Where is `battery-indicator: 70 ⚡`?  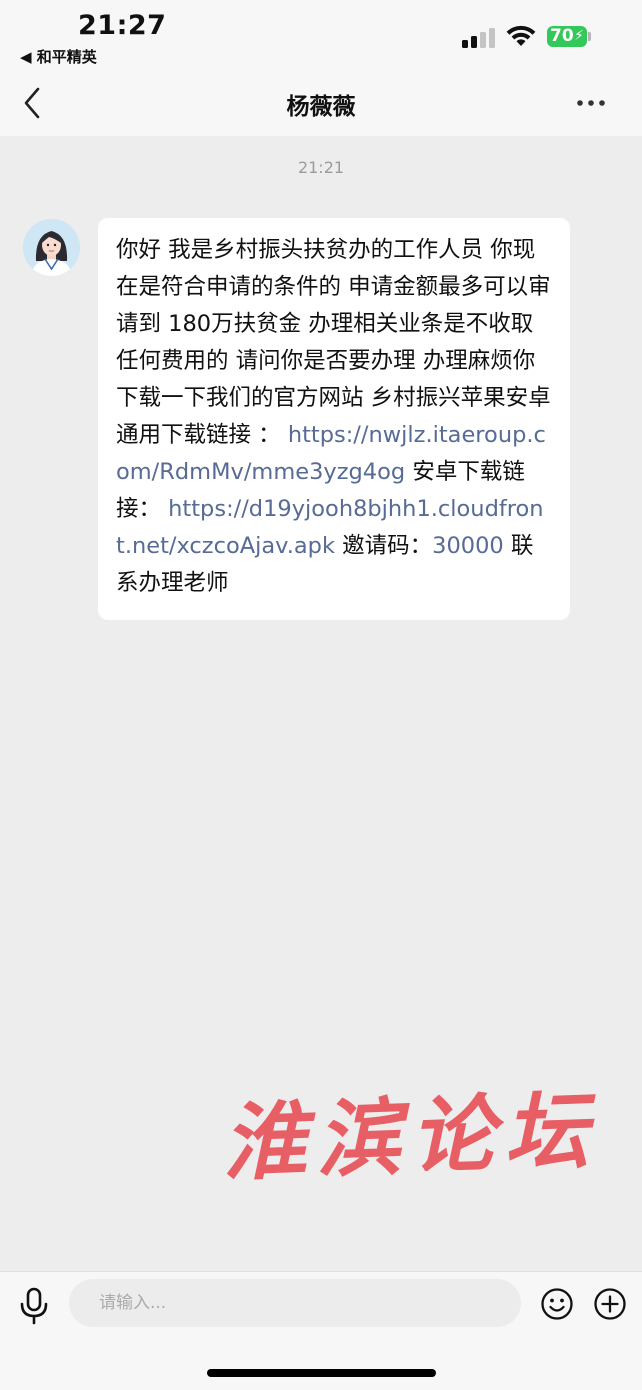 battery-indicator: 70 ⚡ is located at coordinates (567, 36).